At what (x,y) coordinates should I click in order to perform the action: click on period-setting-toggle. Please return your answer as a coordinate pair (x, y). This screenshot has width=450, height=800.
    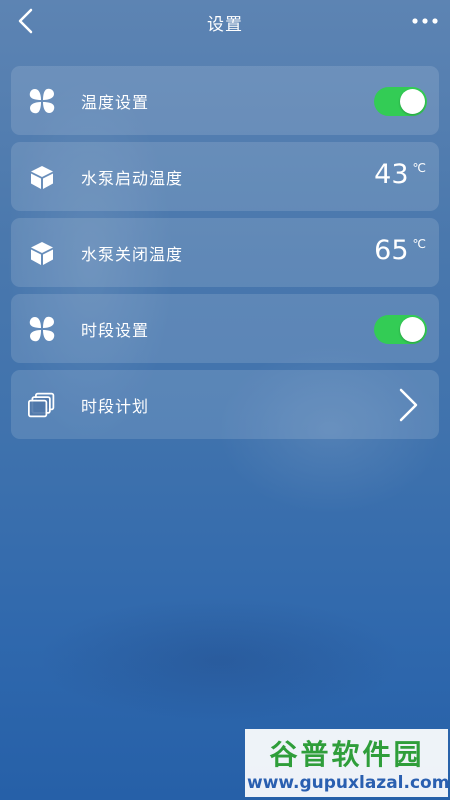
    Looking at the image, I should click on (400, 329).